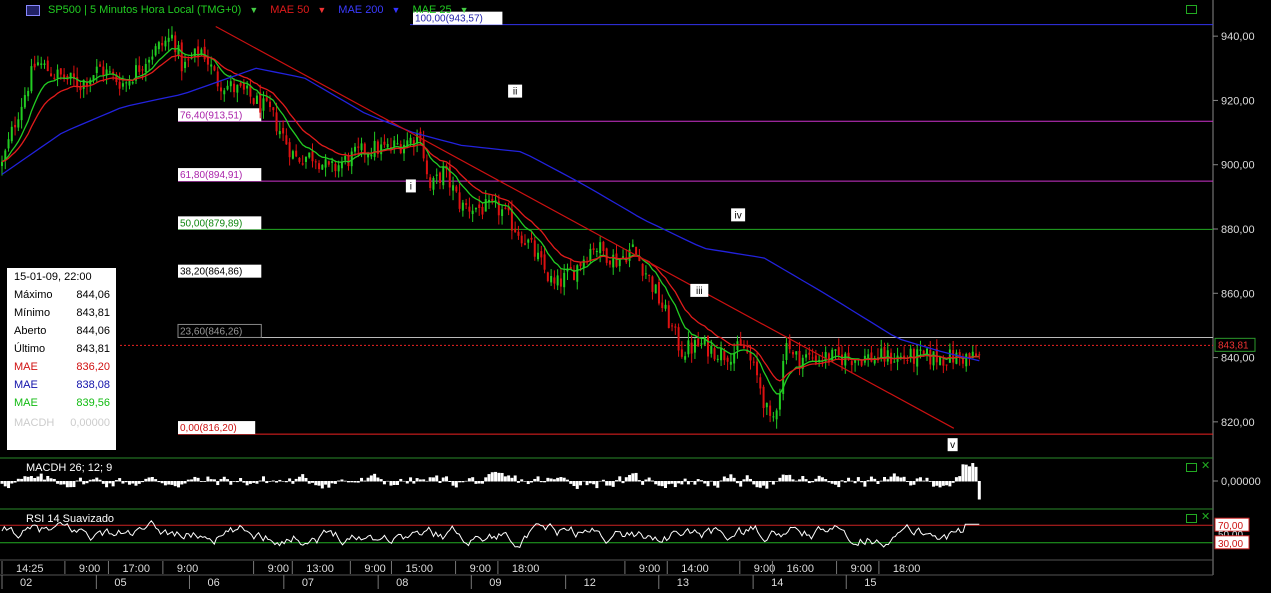 The width and height of the screenshot is (1271, 593). What do you see at coordinates (699, 291) in the screenshot?
I see `wave-label: iii` at bounding box center [699, 291].